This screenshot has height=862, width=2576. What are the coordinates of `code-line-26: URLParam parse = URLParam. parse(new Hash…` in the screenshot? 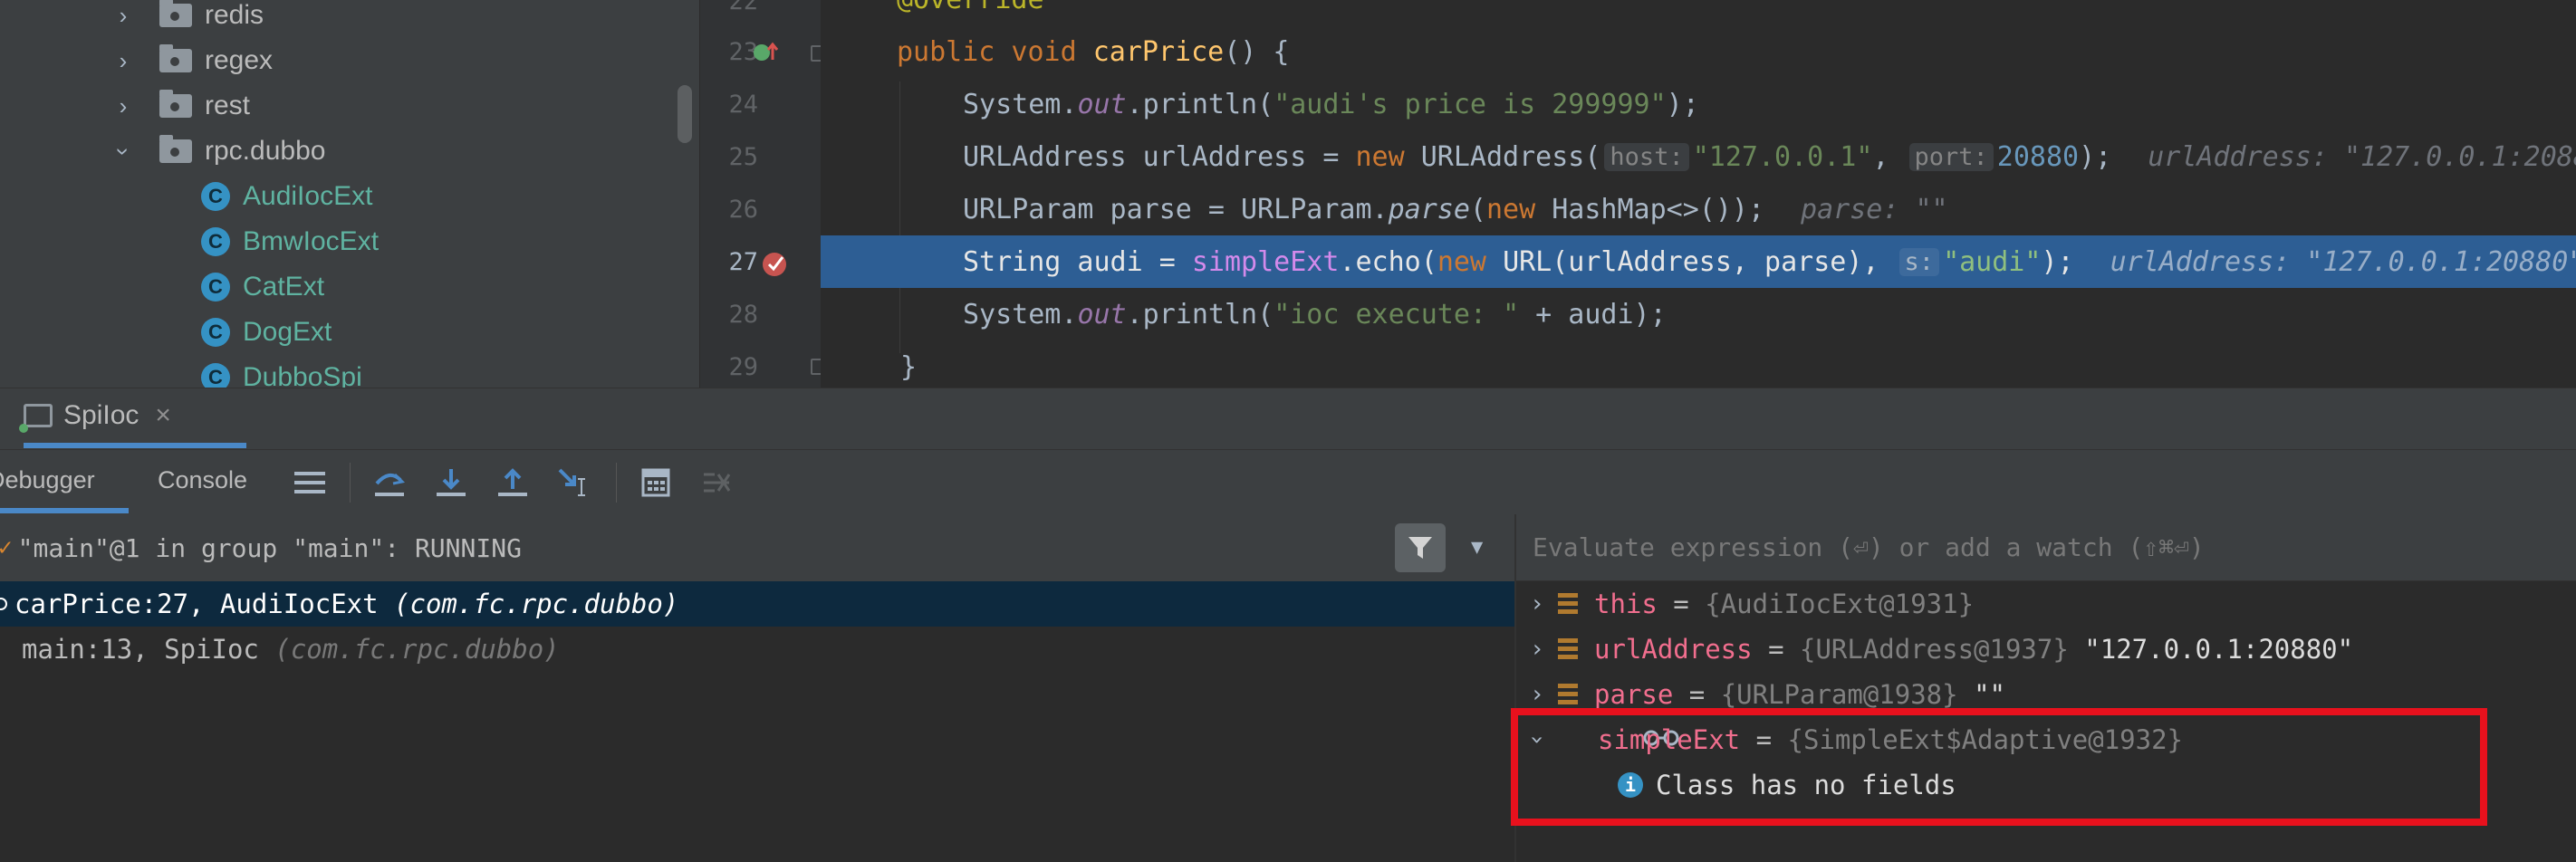 It's located at (1698, 209).